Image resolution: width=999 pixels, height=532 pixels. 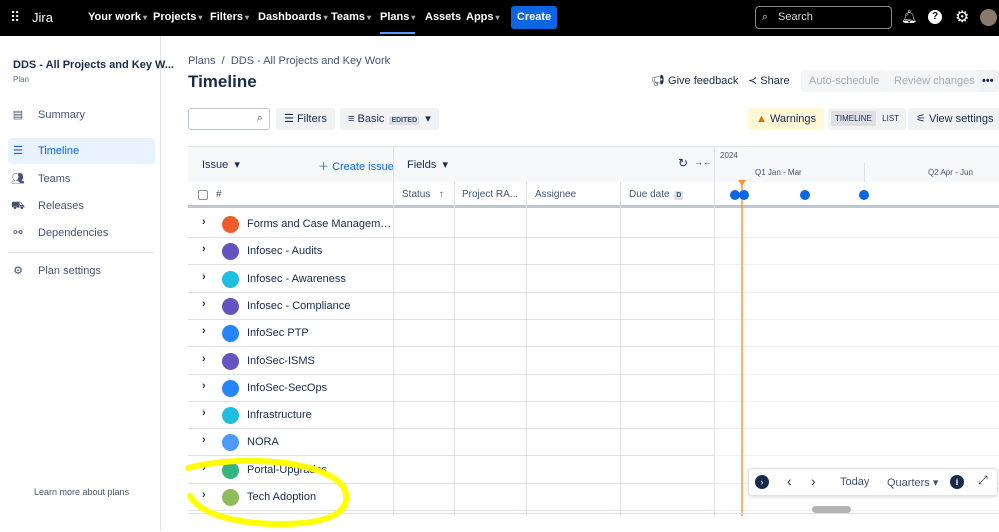 What do you see at coordinates (259, 118) in the screenshot?
I see `search-icon: ⌕` at bounding box center [259, 118].